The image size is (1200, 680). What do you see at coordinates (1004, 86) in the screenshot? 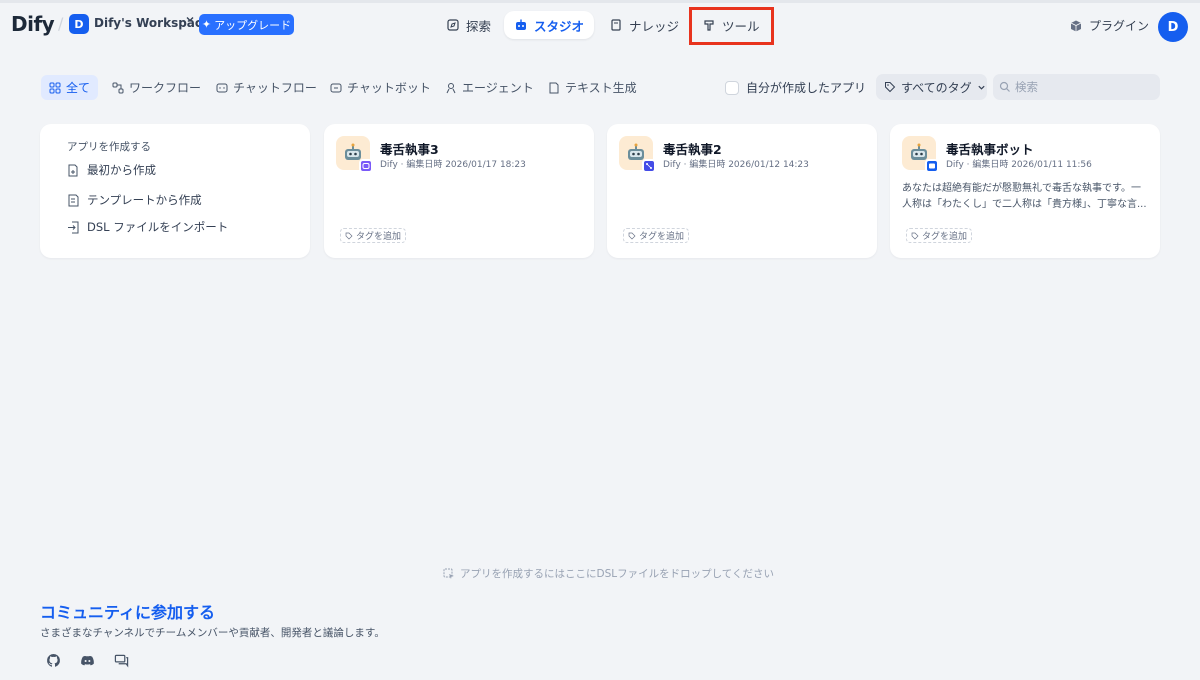
I see `search-icon` at bounding box center [1004, 86].